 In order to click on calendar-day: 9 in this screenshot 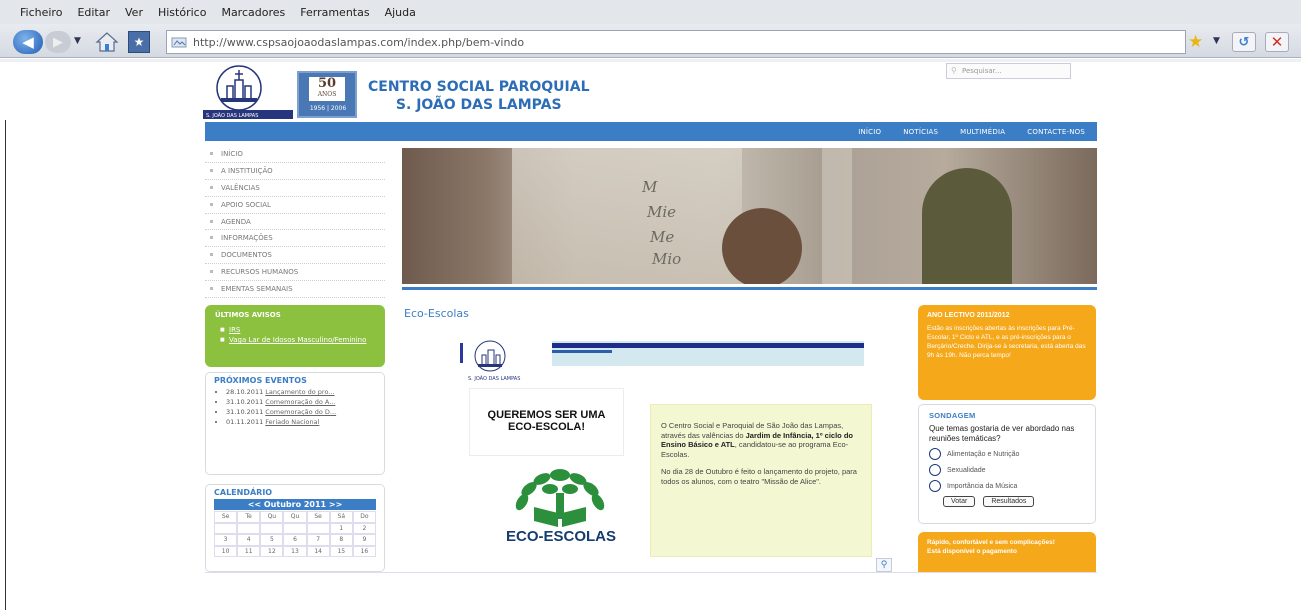, I will do `click(364, 540)`.